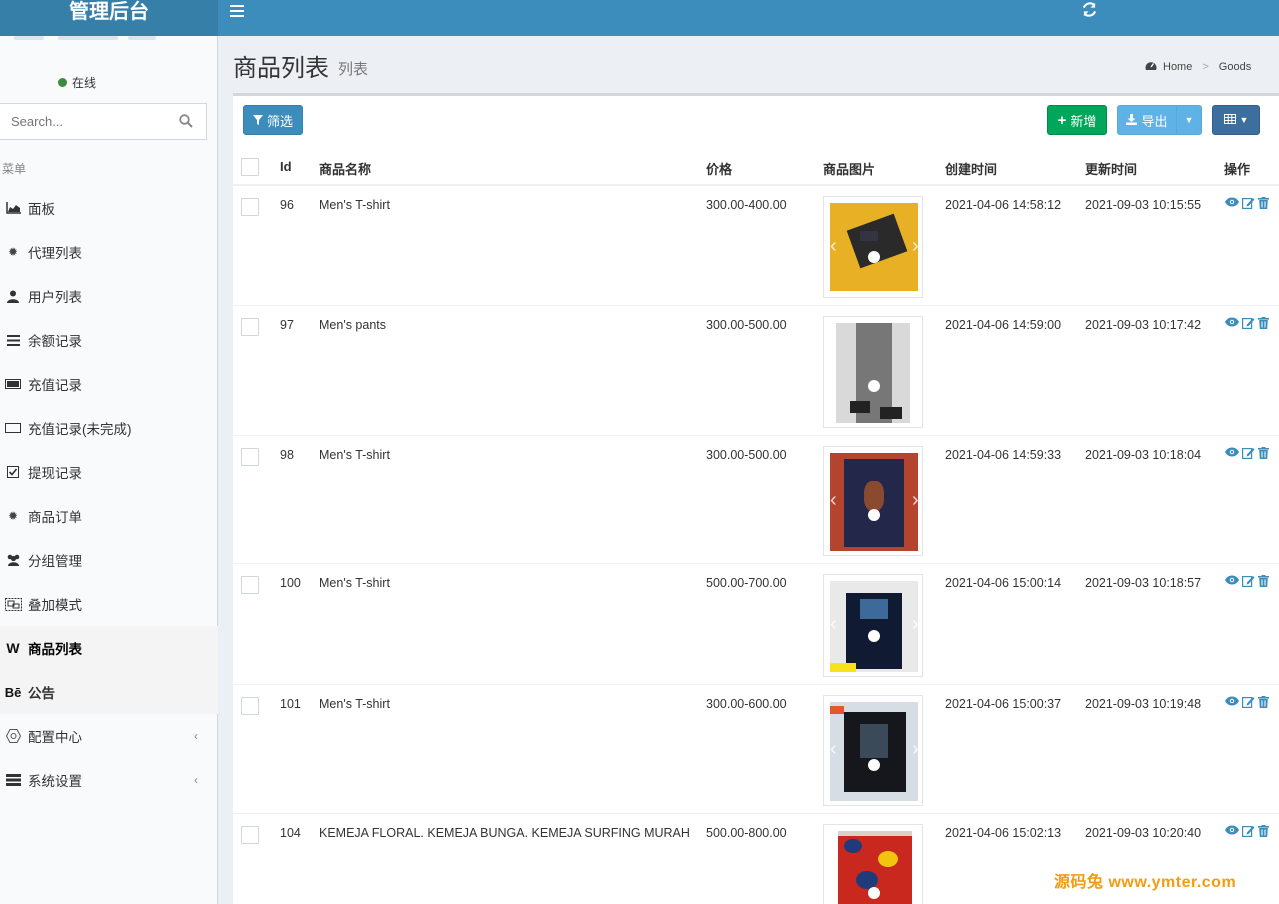  What do you see at coordinates (1177, 67) in the screenshot?
I see `breadcrumb-home: Home` at bounding box center [1177, 67].